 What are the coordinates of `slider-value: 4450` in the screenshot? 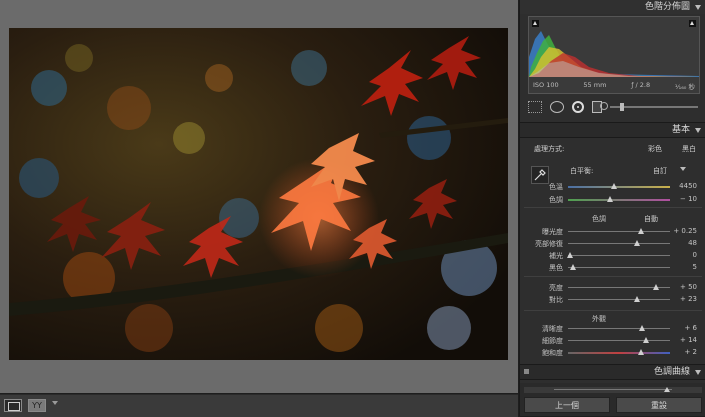 It's located at (688, 186).